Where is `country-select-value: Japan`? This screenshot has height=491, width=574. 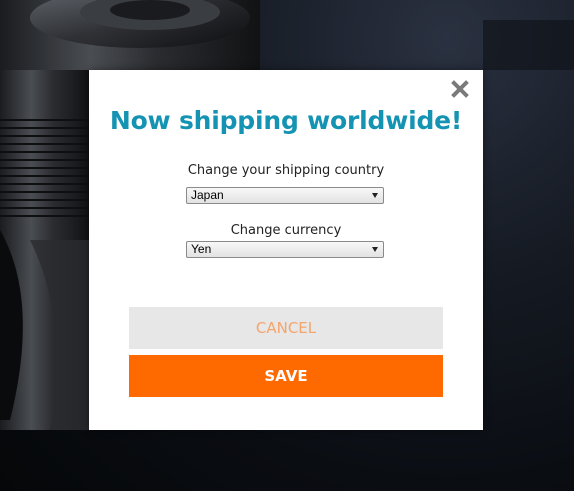
country-select-value: Japan is located at coordinates (207, 195).